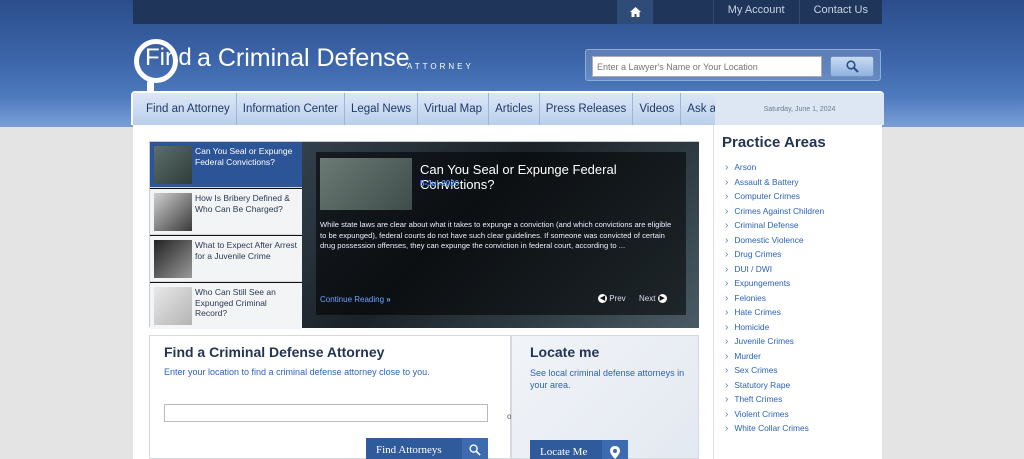 This screenshot has width=1024, height=459. Describe the element at coordinates (440, 183) in the screenshot. I see `slide-date: 5-Jul-2020` at that location.